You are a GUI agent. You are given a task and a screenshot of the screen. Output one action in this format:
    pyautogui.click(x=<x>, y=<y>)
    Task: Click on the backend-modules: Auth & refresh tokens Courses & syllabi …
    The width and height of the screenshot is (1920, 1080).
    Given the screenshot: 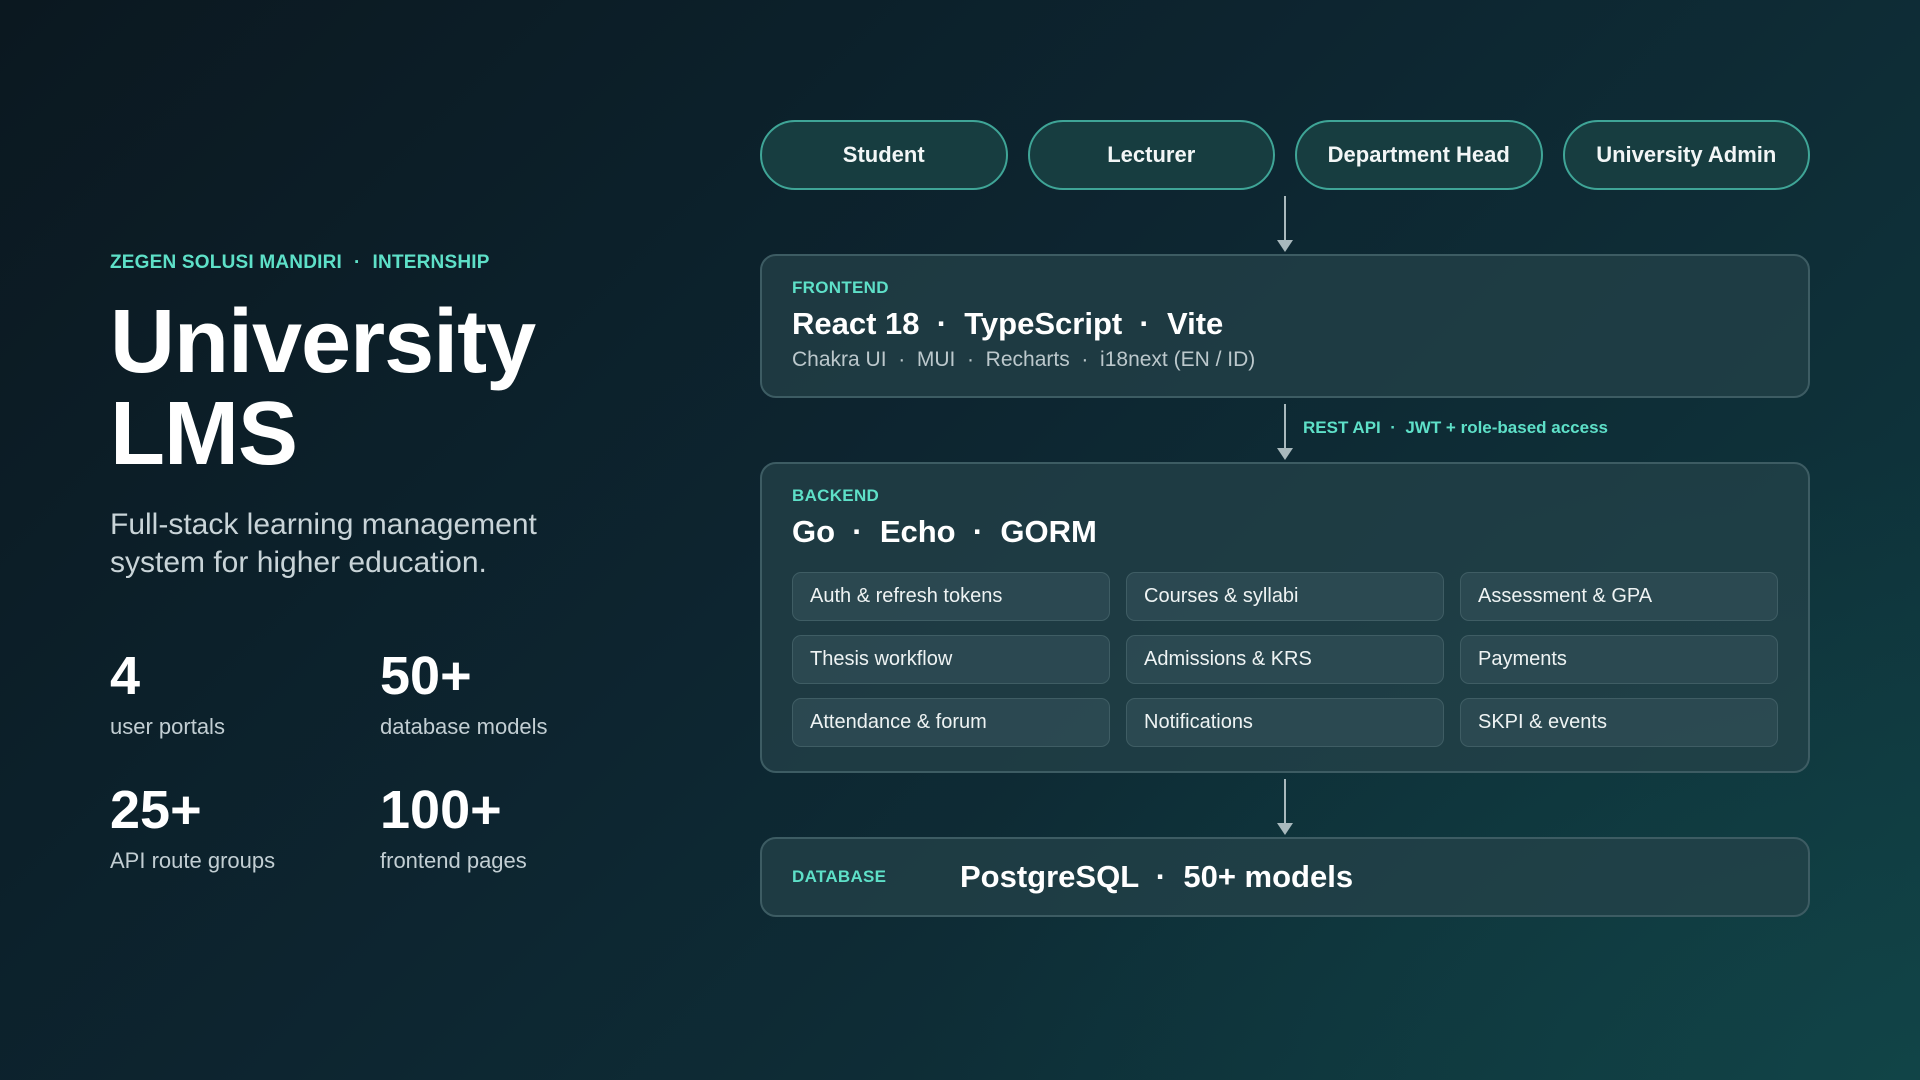 What is the action you would take?
    pyautogui.click(x=1285, y=659)
    